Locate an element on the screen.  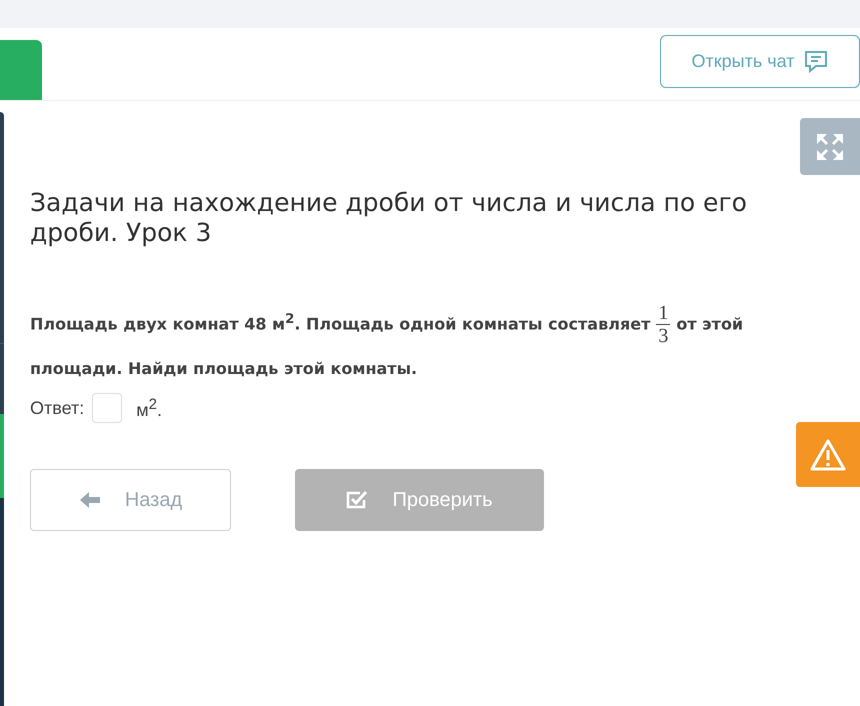
fullscreen-button is located at coordinates (830, 146).